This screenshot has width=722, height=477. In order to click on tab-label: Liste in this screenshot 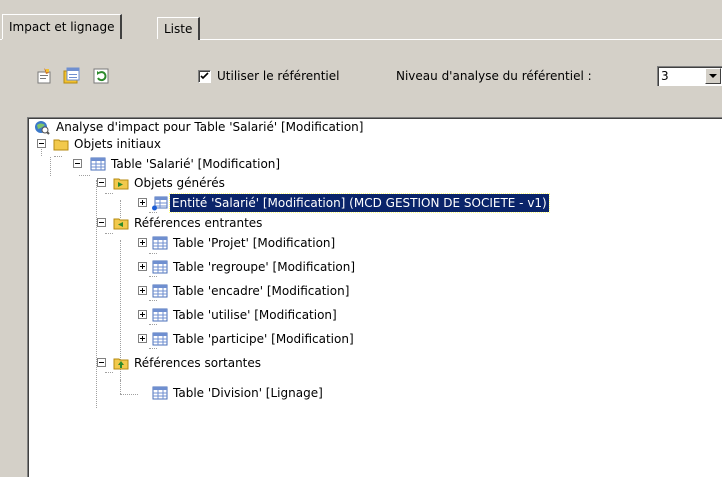, I will do `click(178, 29)`.